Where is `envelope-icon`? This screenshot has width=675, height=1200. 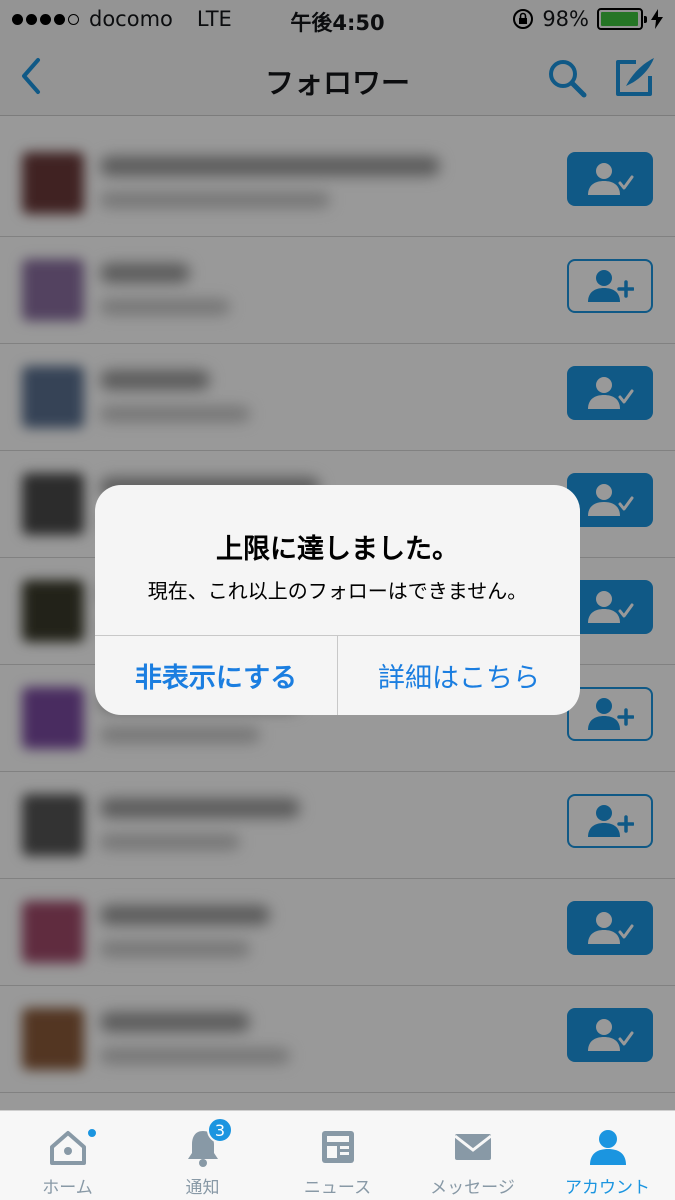 envelope-icon is located at coordinates (472, 1147).